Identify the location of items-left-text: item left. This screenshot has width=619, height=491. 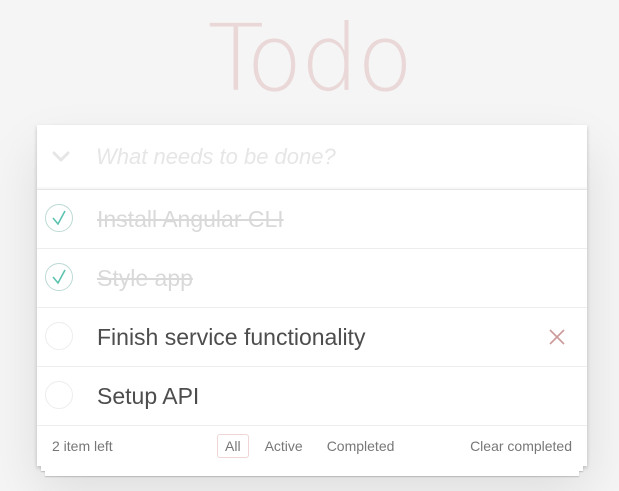
(86, 446).